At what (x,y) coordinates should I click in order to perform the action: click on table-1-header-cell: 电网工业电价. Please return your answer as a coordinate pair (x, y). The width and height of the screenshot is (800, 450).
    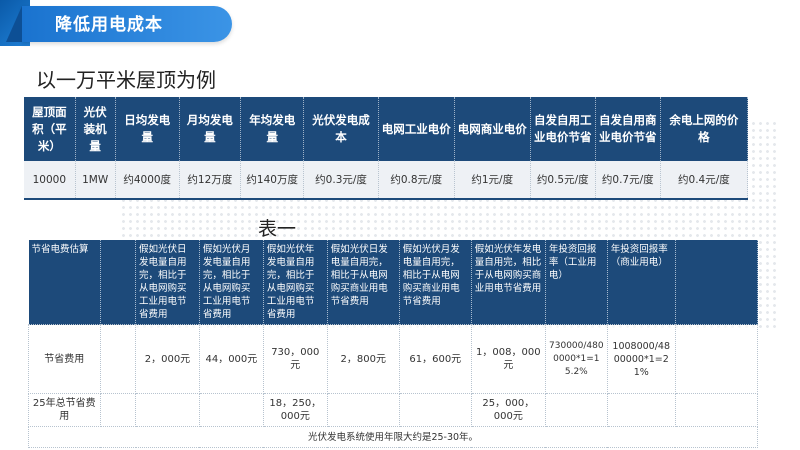
    Looking at the image, I should click on (416, 129).